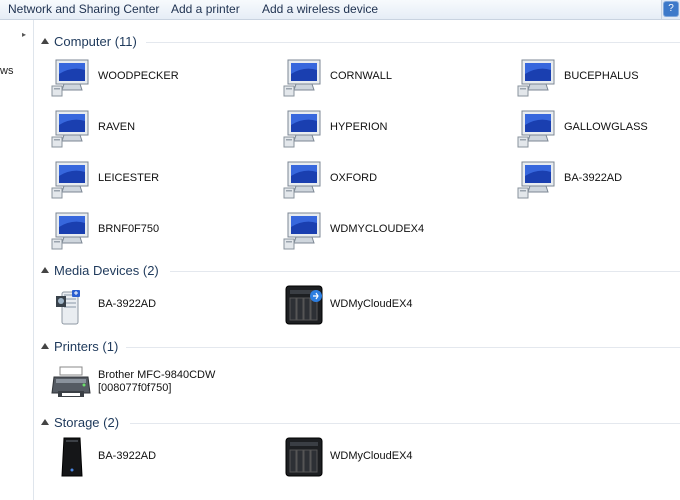 The height and width of the screenshot is (500, 680). I want to click on device-item-computer-gallowglass: GALLOWGLASS, so click(598, 129).